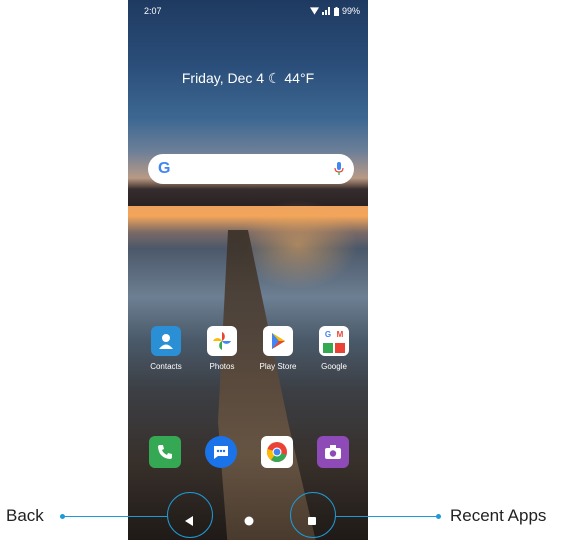 The height and width of the screenshot is (540, 576). Describe the element at coordinates (221, 452) in the screenshot. I see `messages-icon` at that location.